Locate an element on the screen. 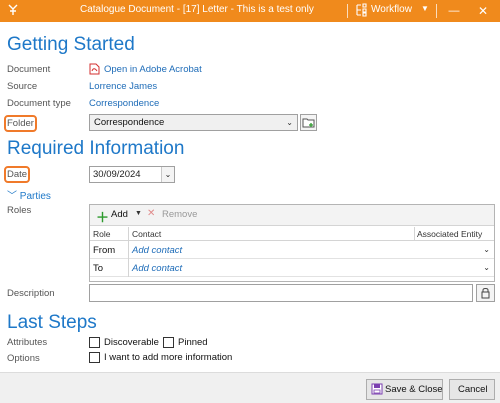  description-label: Description is located at coordinates (31, 293).